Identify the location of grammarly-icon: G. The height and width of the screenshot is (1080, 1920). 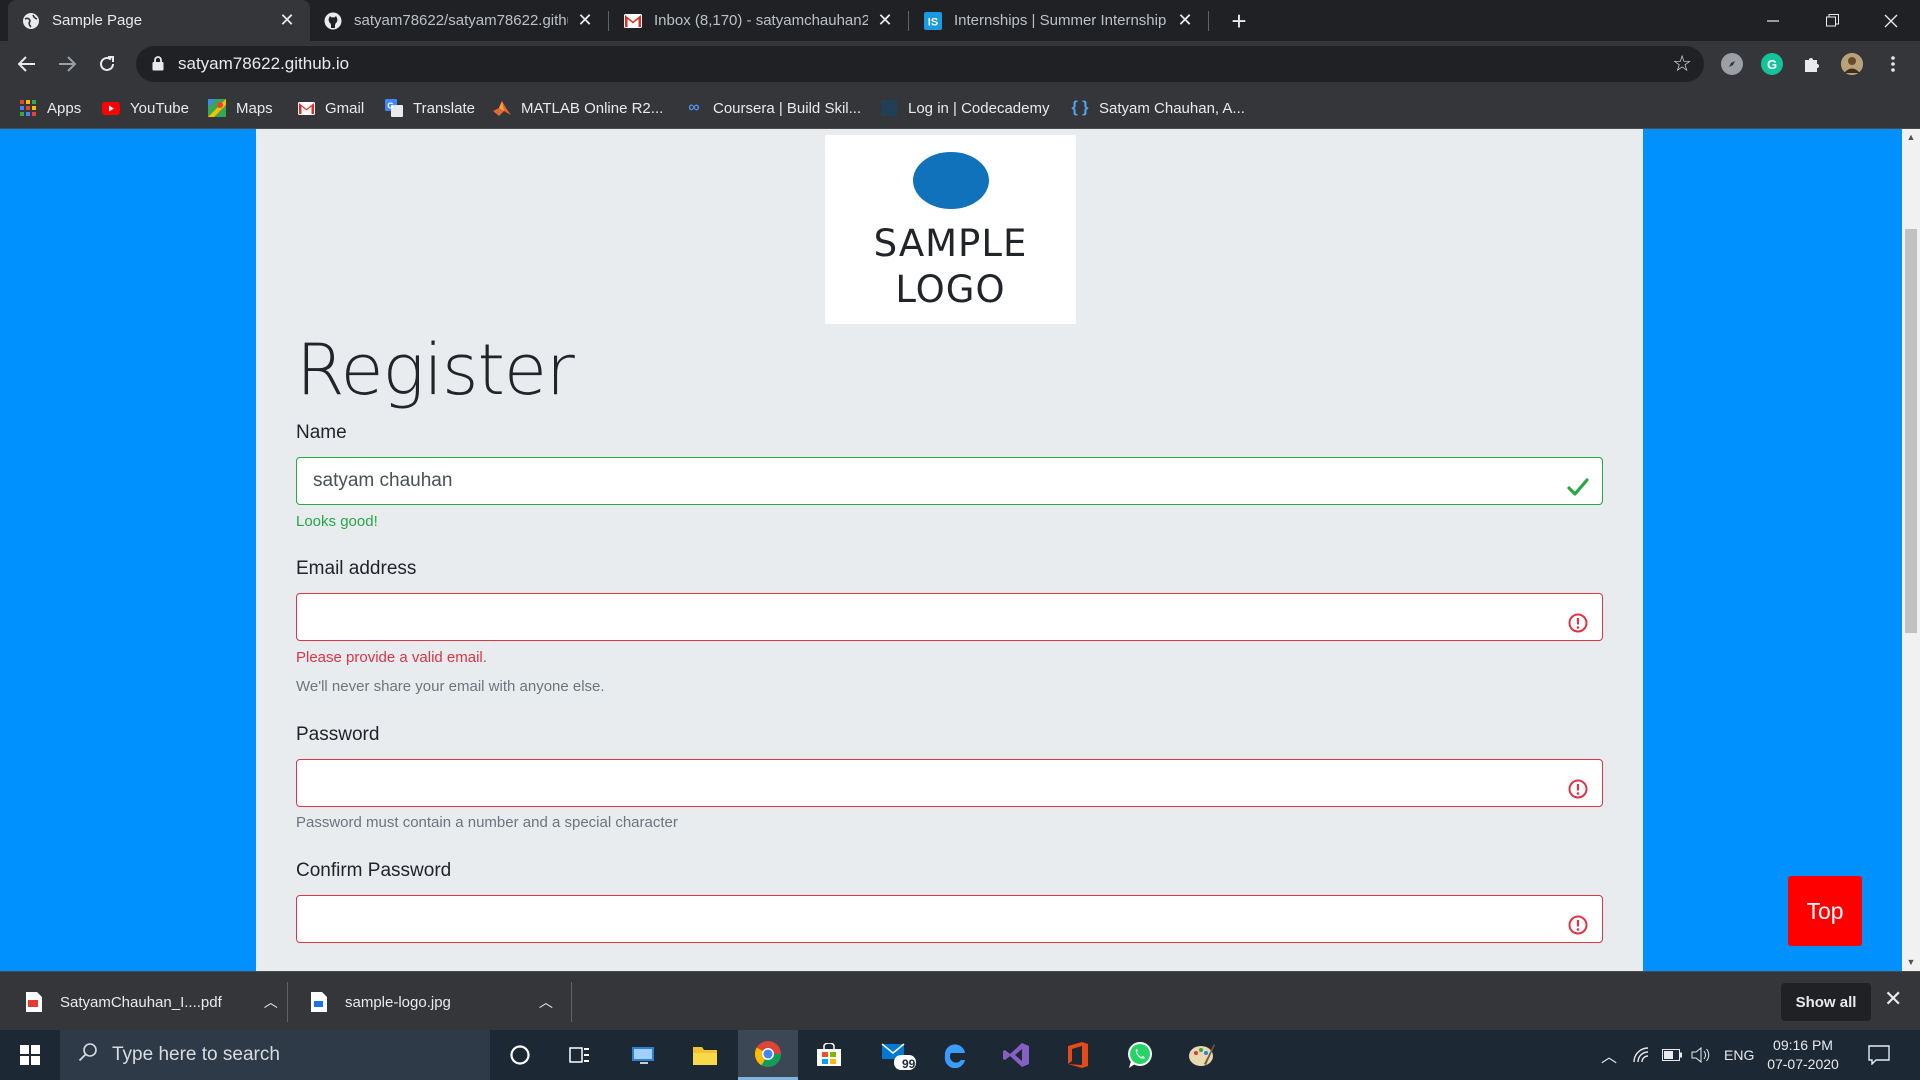
(1772, 64).